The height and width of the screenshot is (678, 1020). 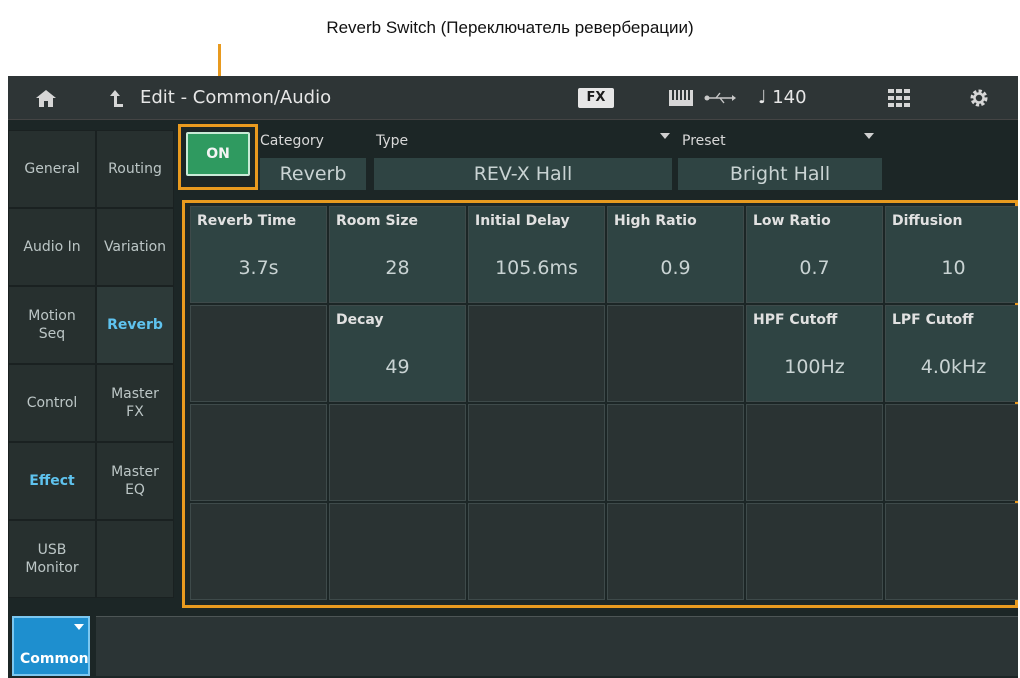 What do you see at coordinates (52, 169) in the screenshot?
I see `nav-general: General` at bounding box center [52, 169].